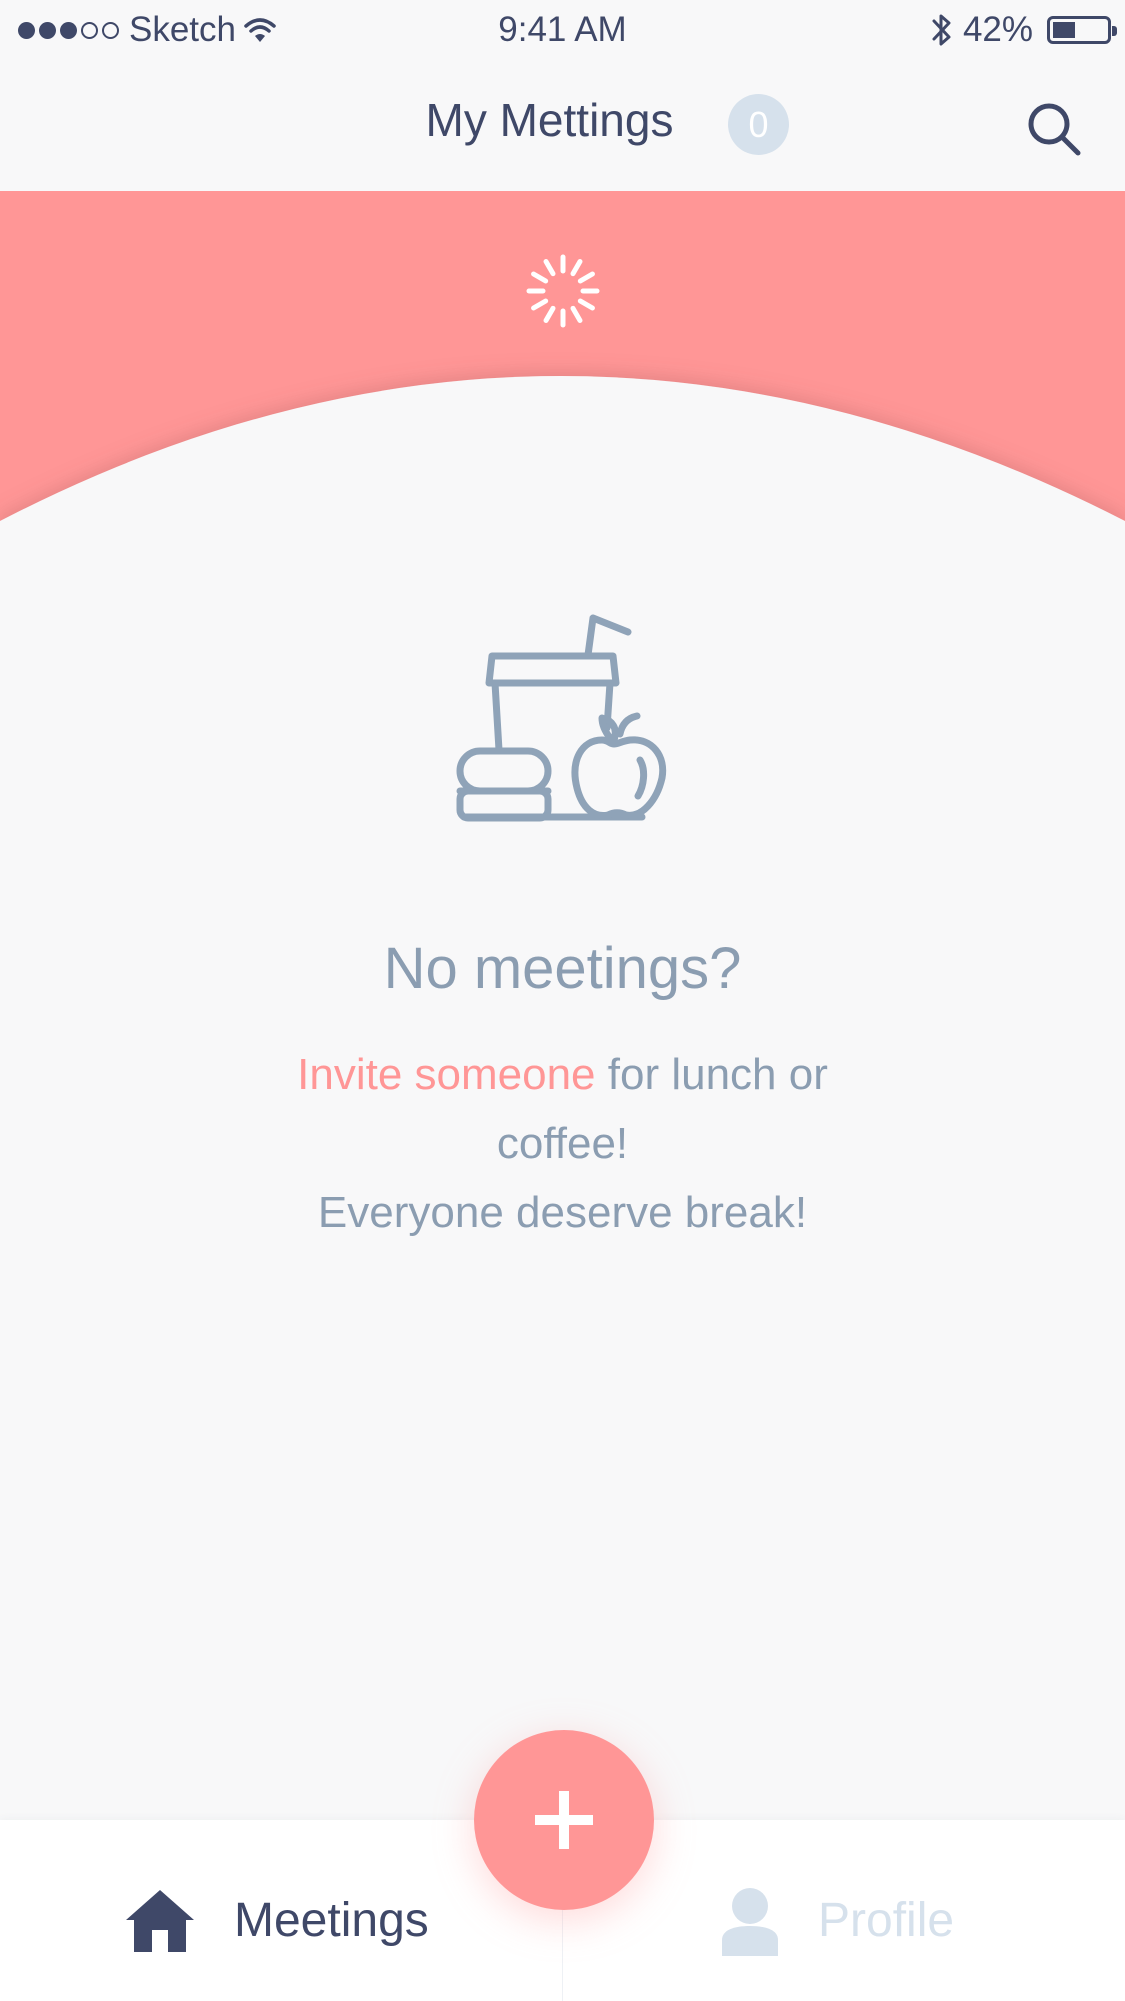 The width and height of the screenshot is (1125, 2001). I want to click on meetings-count-badge: 0, so click(758, 124).